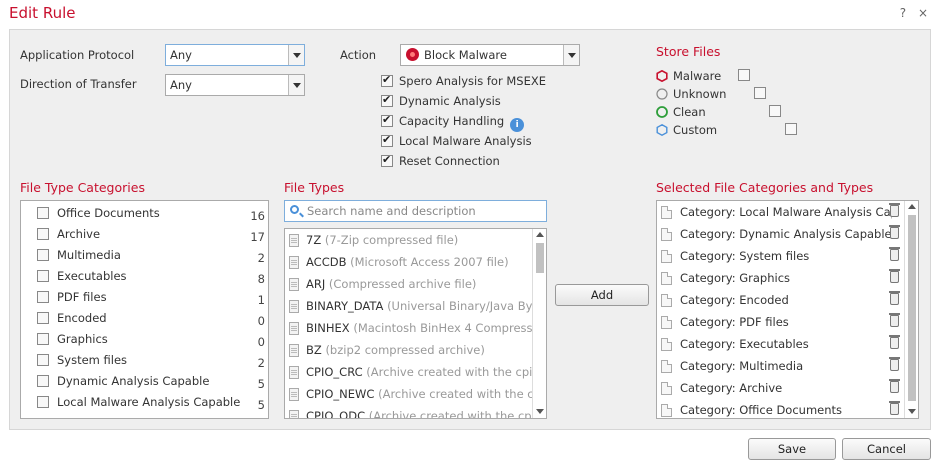 The image size is (938, 466). I want to click on file-type-item: BZ (bzip2 compressed archive), so click(387, 352).